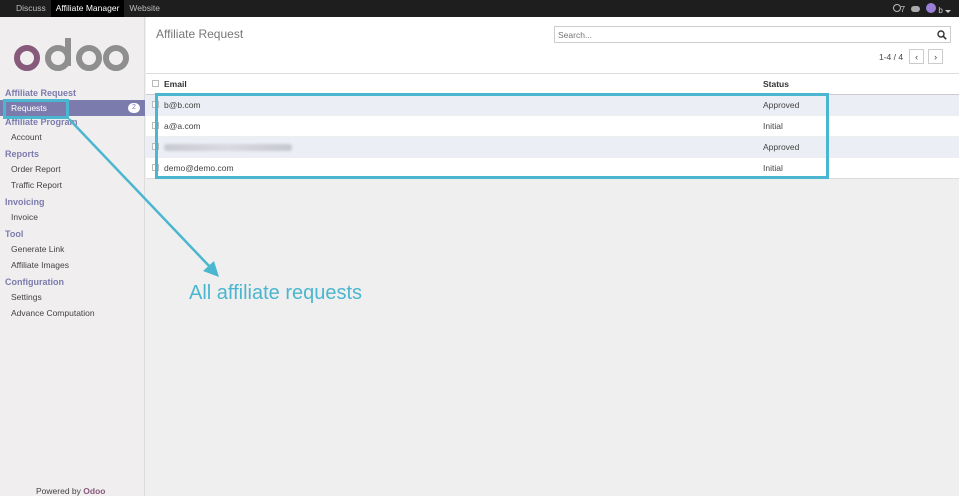 The image size is (959, 496). I want to click on annotation-arrow, so click(143, 197).